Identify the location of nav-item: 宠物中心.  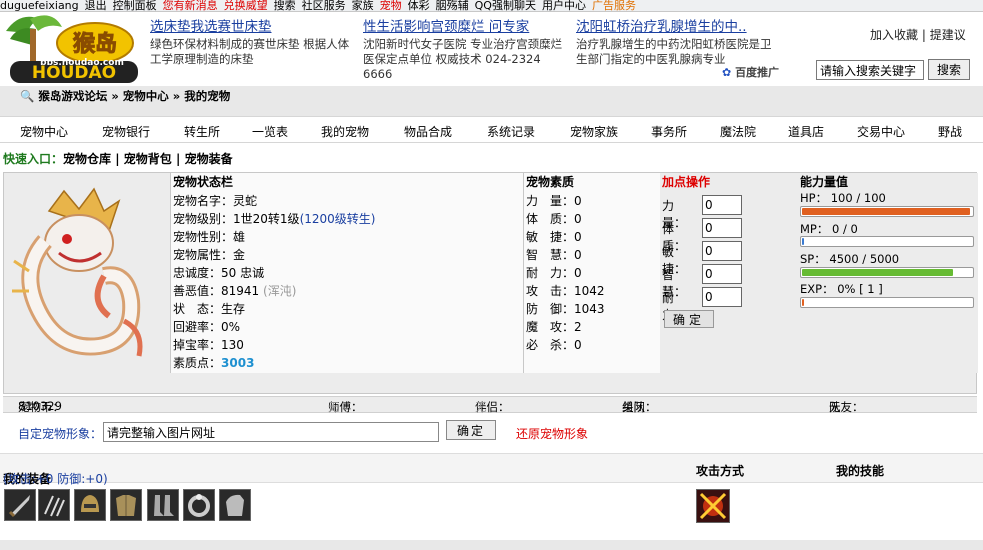
(44, 131).